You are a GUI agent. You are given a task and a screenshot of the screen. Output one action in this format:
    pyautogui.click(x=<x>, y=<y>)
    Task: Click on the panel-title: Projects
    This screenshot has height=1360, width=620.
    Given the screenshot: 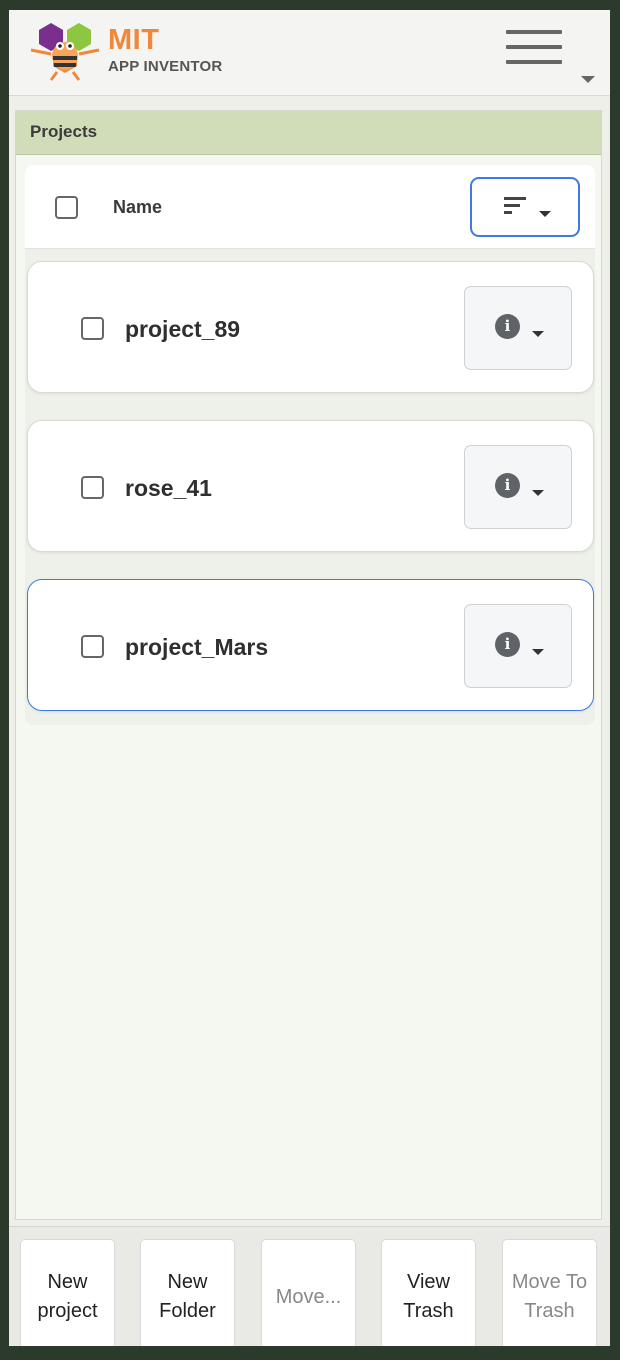 What is the action you would take?
    pyautogui.click(x=308, y=133)
    